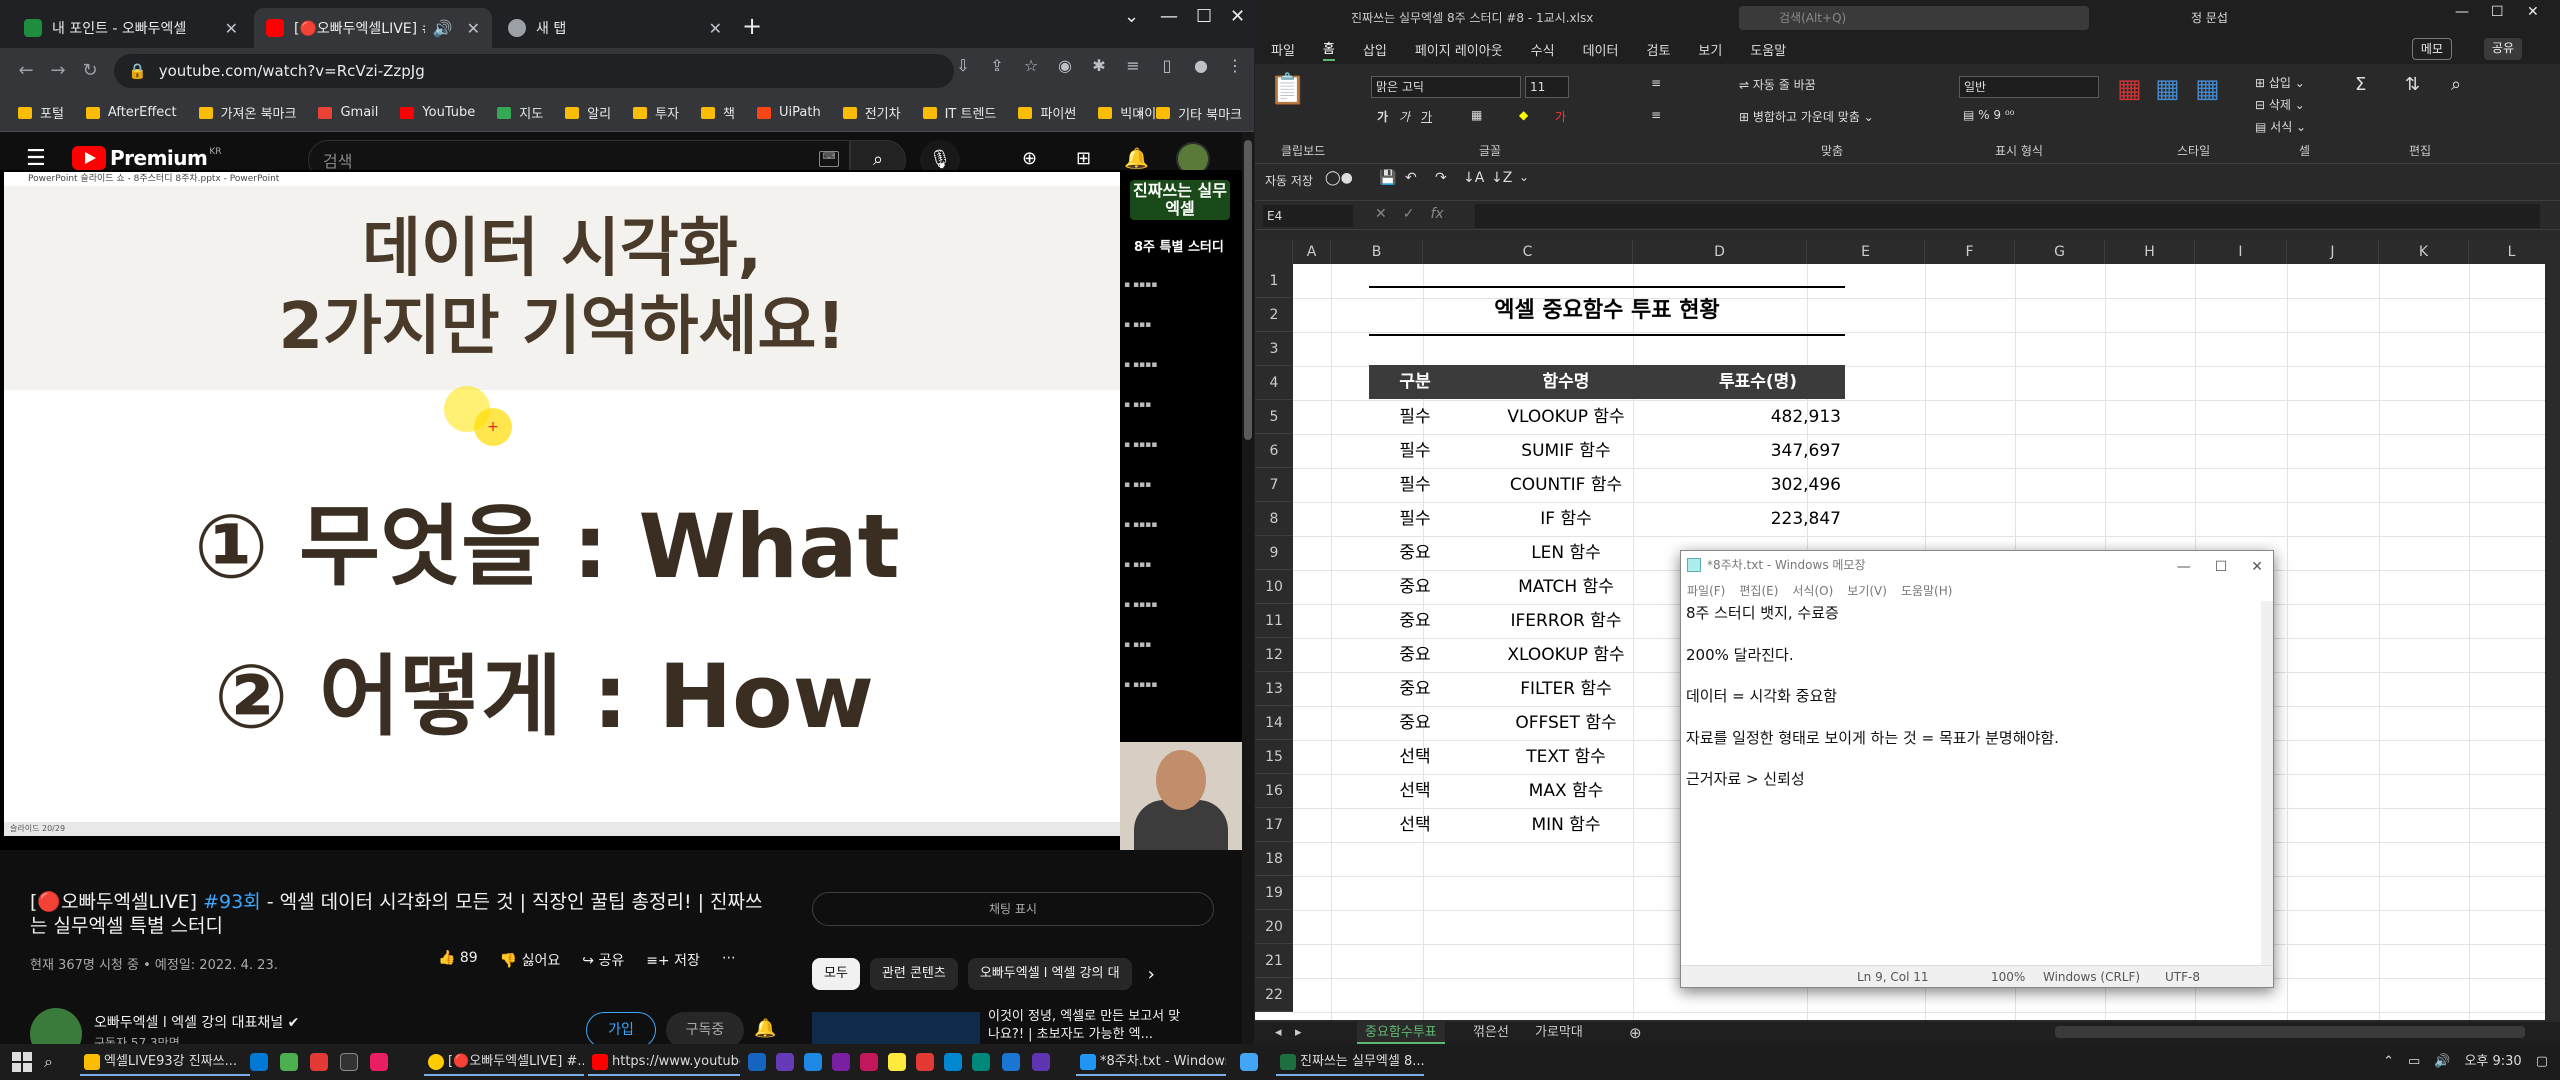 Image resolution: width=2560 pixels, height=1080 pixels. I want to click on tab-view: 보기, so click(1710, 49).